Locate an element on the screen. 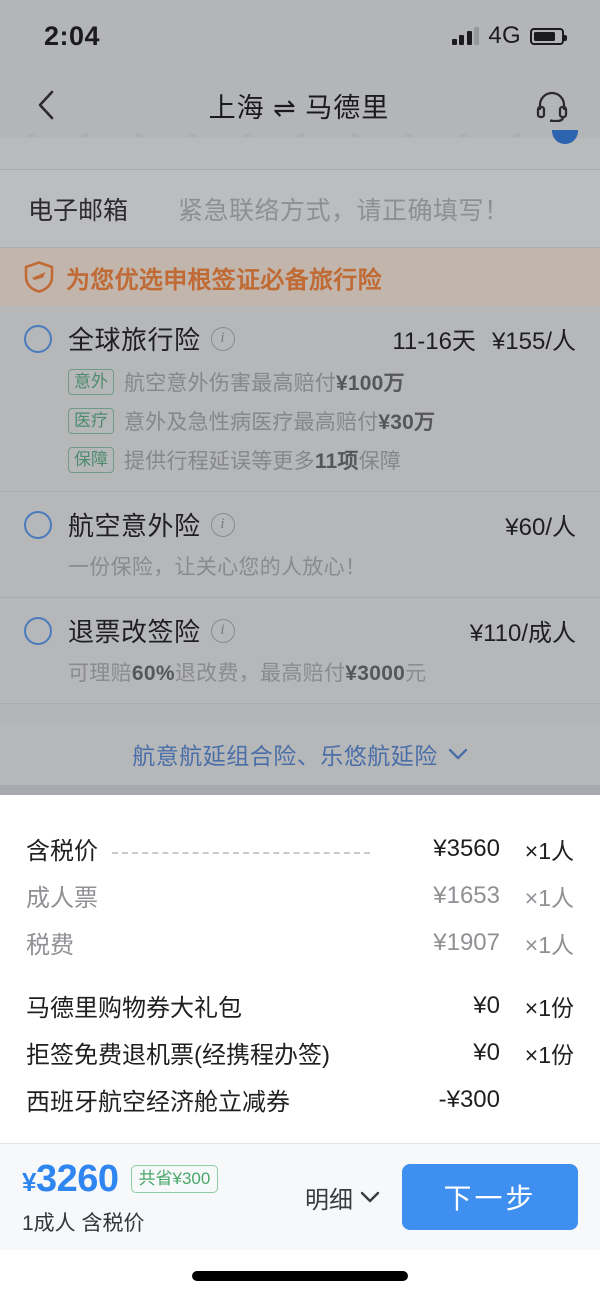 This screenshot has width=600, height=1299. price-row-amount: ¥1653 is located at coordinates (466, 895).